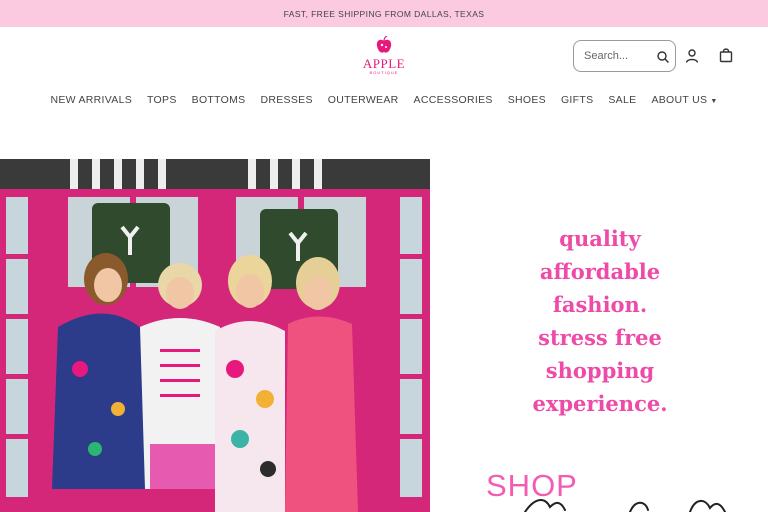  What do you see at coordinates (600, 370) in the screenshot?
I see `tagline-line: shopping` at bounding box center [600, 370].